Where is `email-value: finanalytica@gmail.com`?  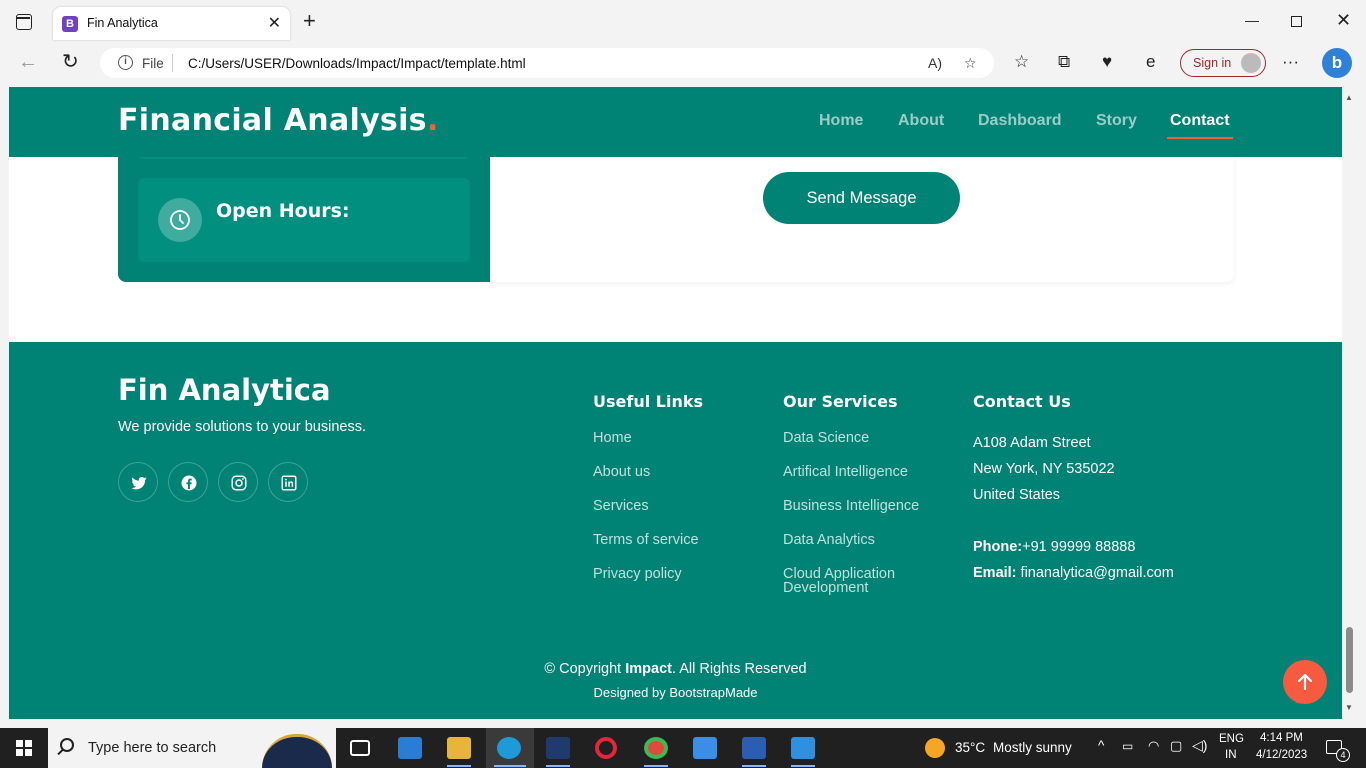
email-value: finanalytica@gmail.com is located at coordinates (1097, 573).